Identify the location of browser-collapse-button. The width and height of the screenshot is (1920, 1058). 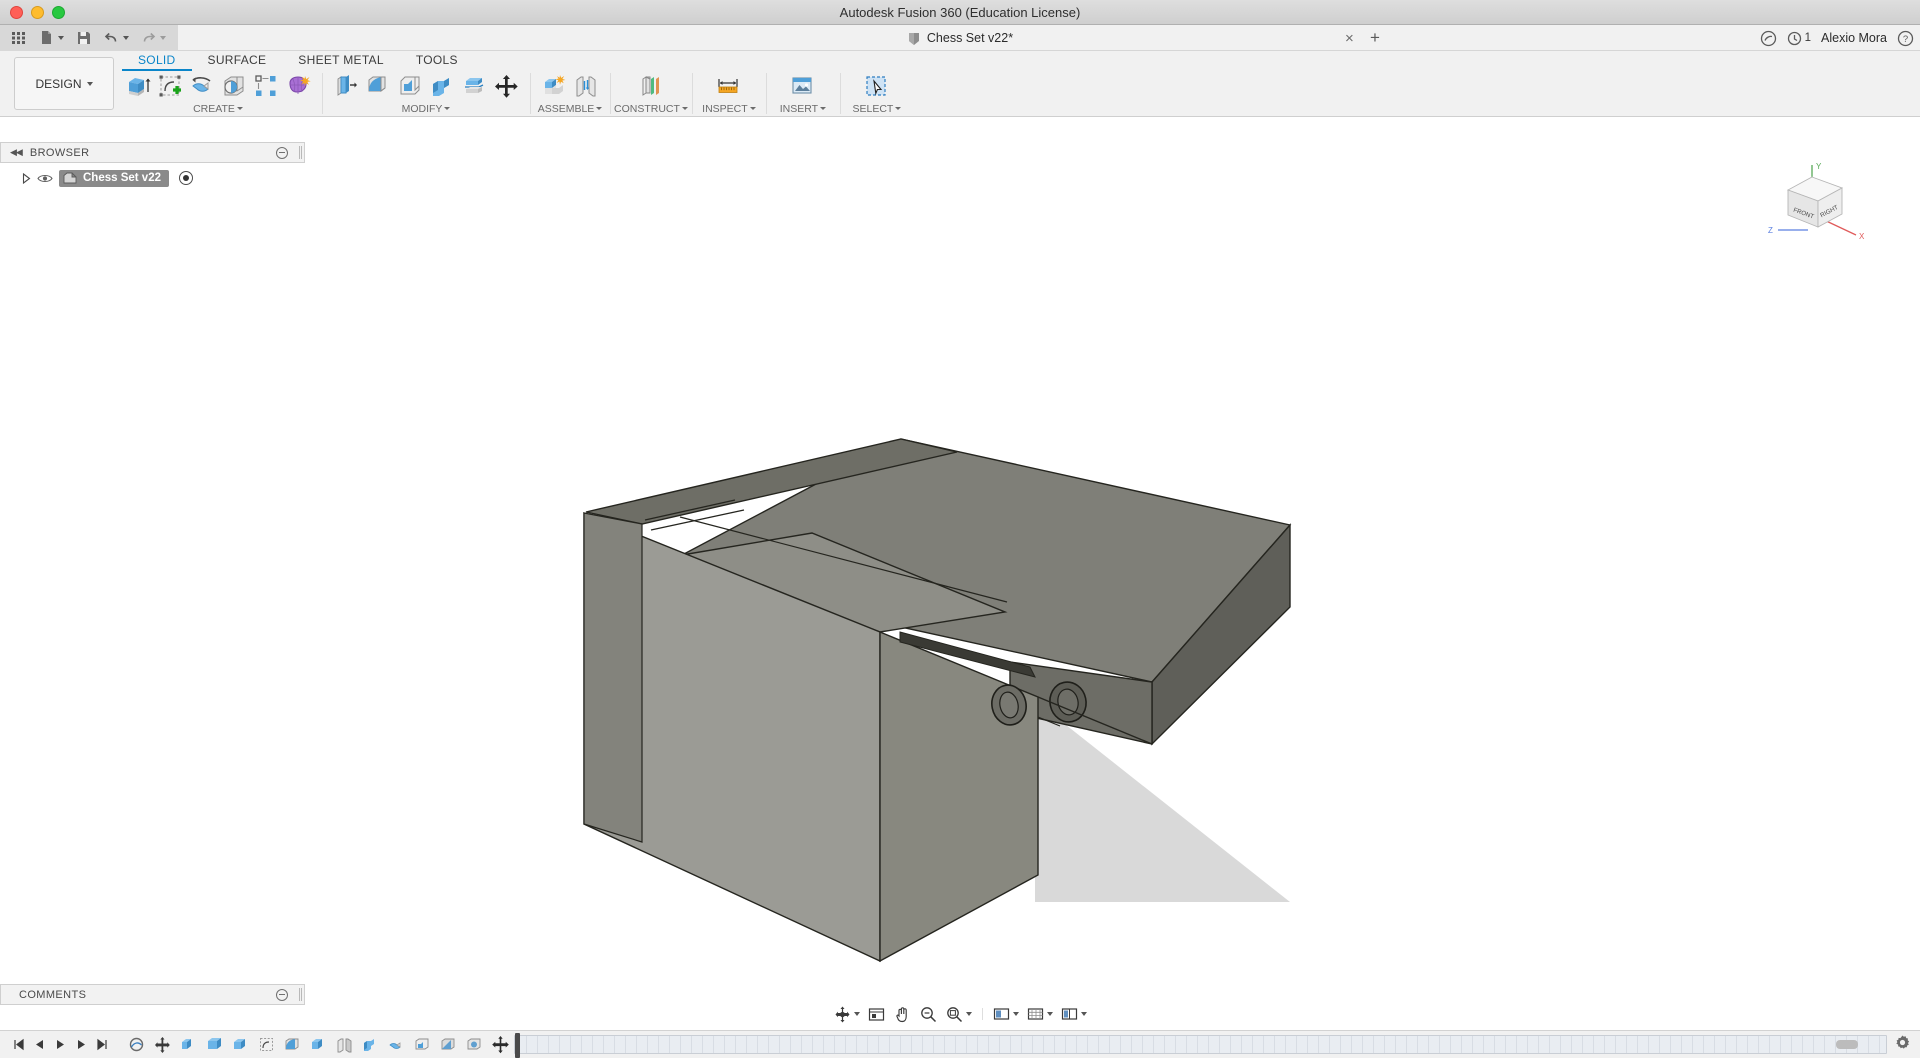
(282, 152).